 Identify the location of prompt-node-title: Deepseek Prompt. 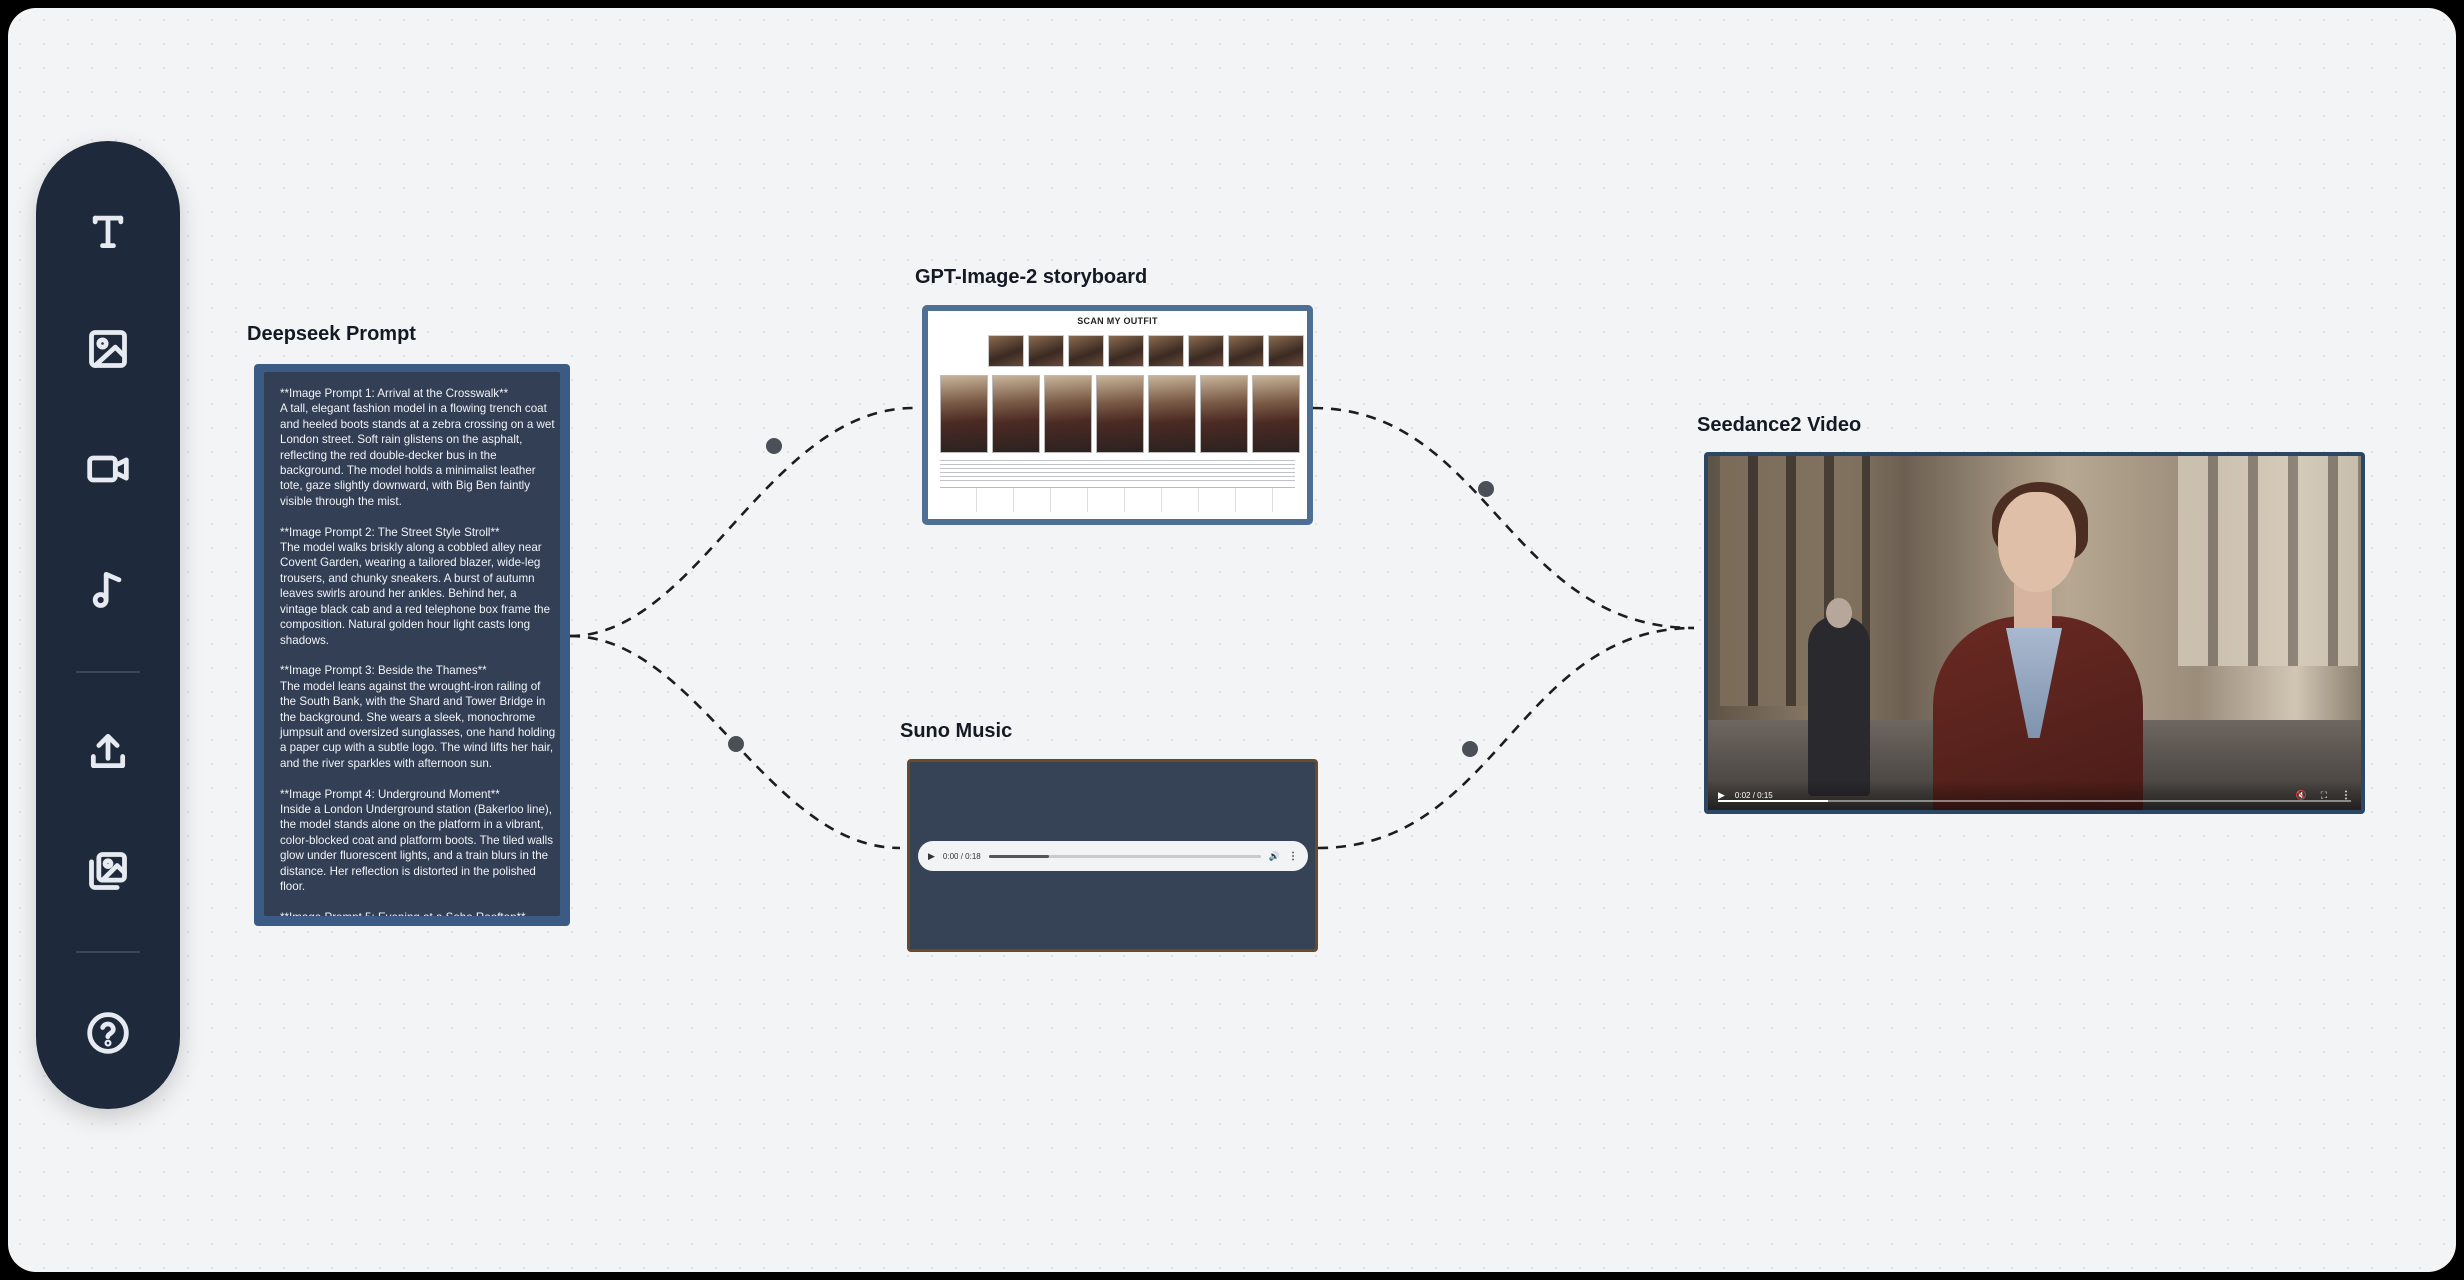
(331, 334).